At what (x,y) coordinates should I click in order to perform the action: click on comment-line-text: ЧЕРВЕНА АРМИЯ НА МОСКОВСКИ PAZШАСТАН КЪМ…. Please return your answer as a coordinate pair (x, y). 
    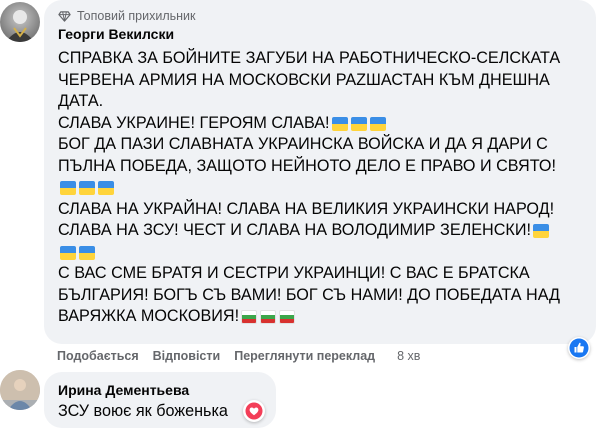
    Looking at the image, I should click on (304, 79).